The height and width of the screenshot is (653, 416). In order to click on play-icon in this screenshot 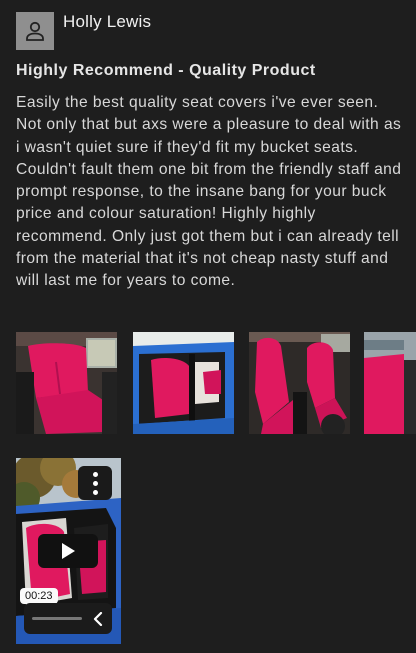, I will do `click(68, 551)`.